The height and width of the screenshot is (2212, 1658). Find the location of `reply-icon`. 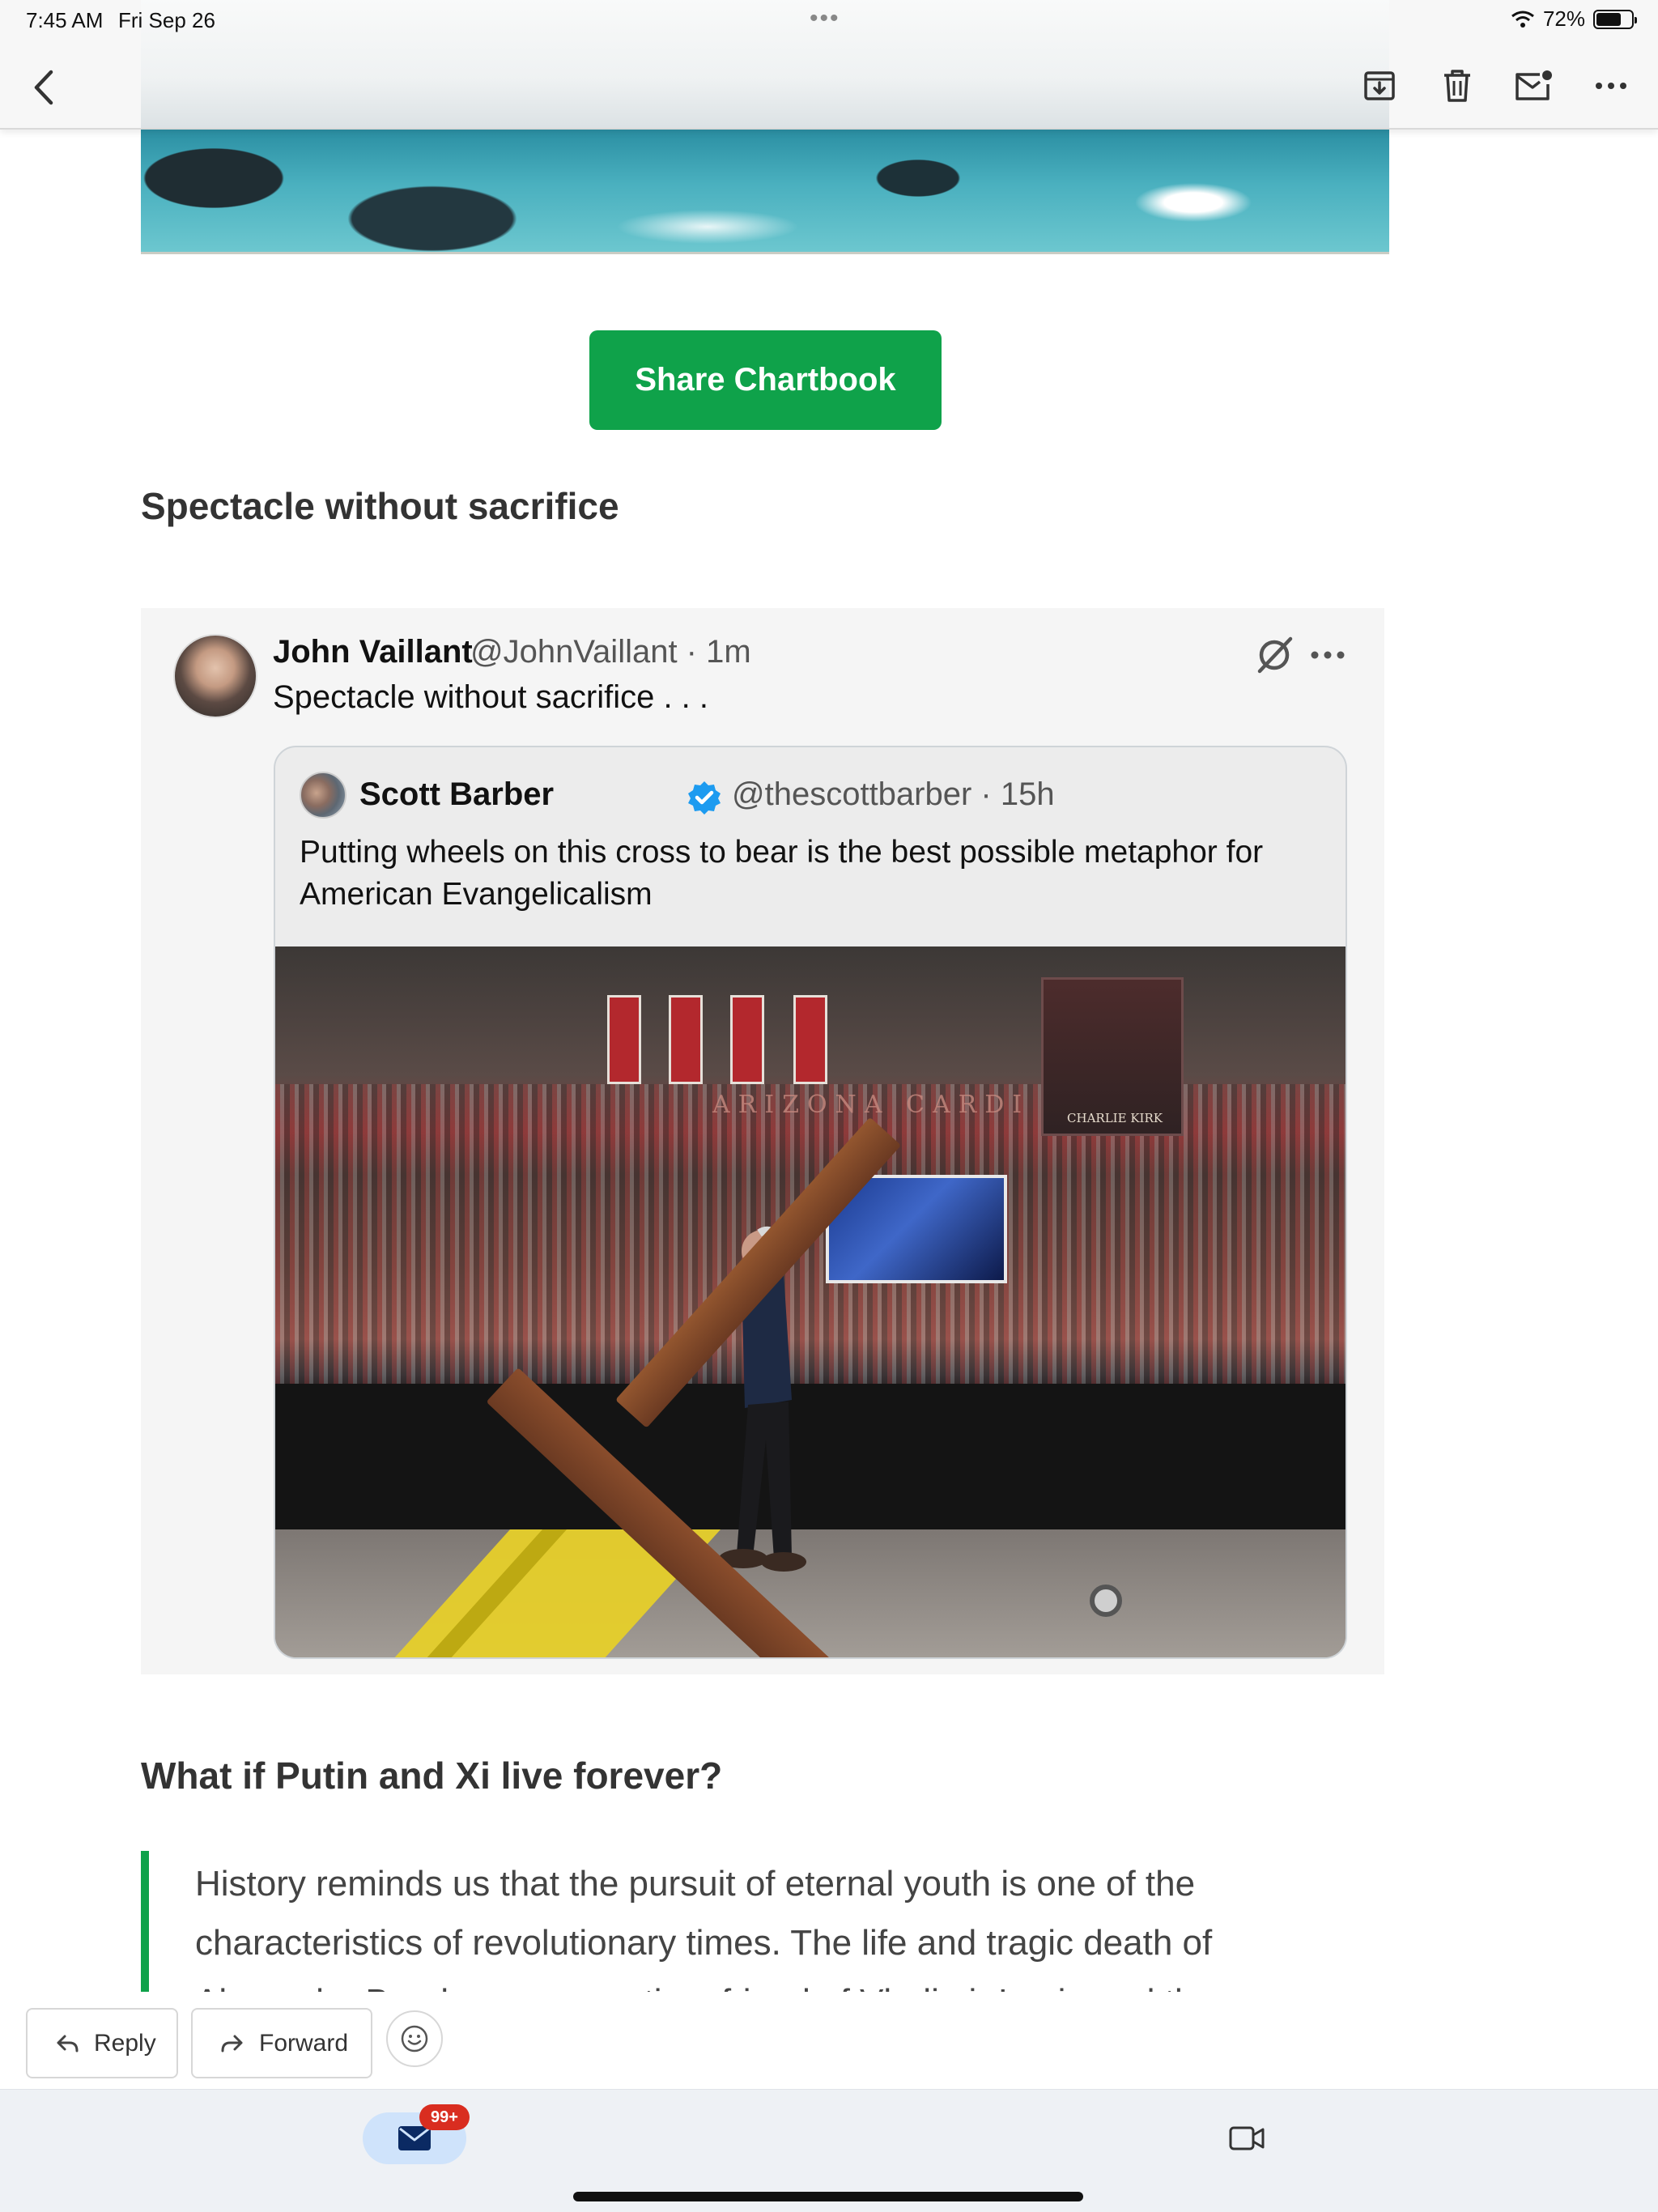

reply-icon is located at coordinates (68, 2044).